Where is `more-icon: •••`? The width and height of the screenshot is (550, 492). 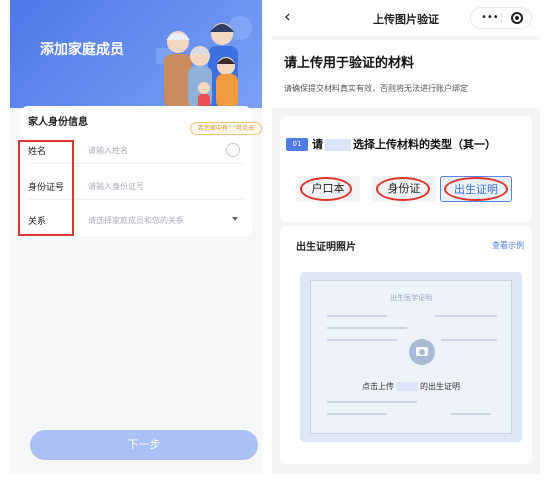
more-icon: ••• is located at coordinates (490, 17).